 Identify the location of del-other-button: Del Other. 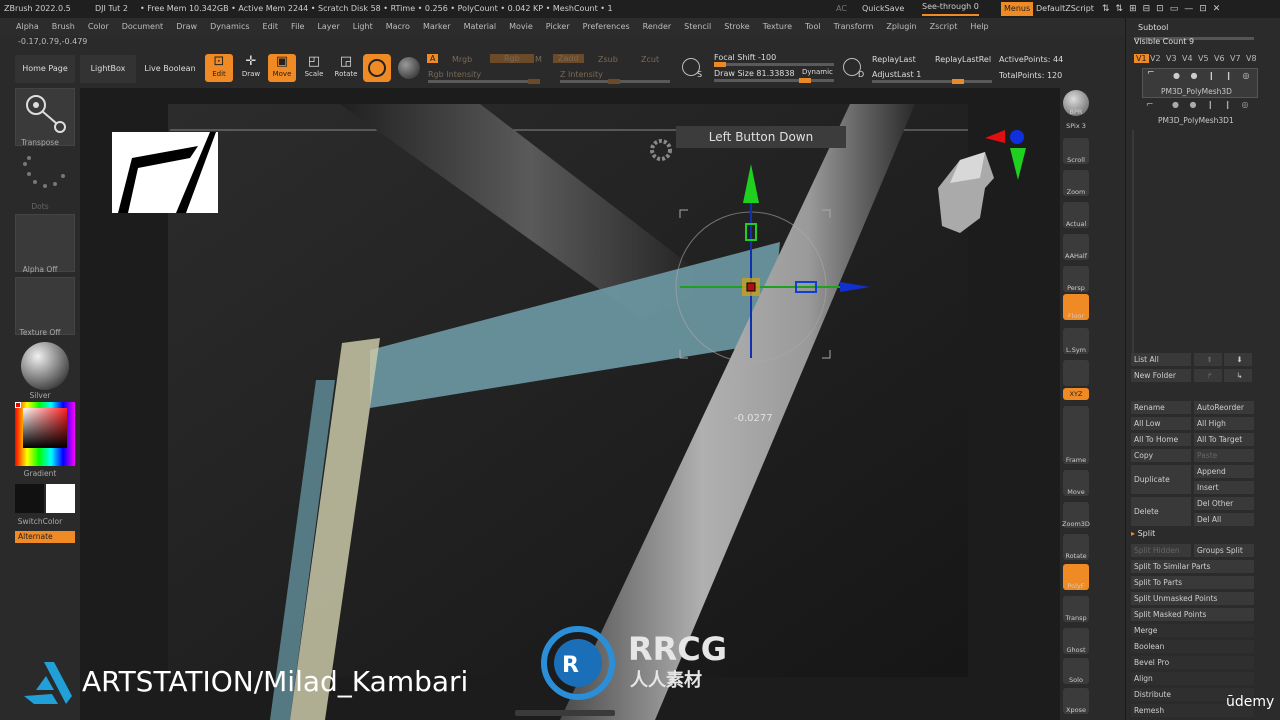
(1224, 503).